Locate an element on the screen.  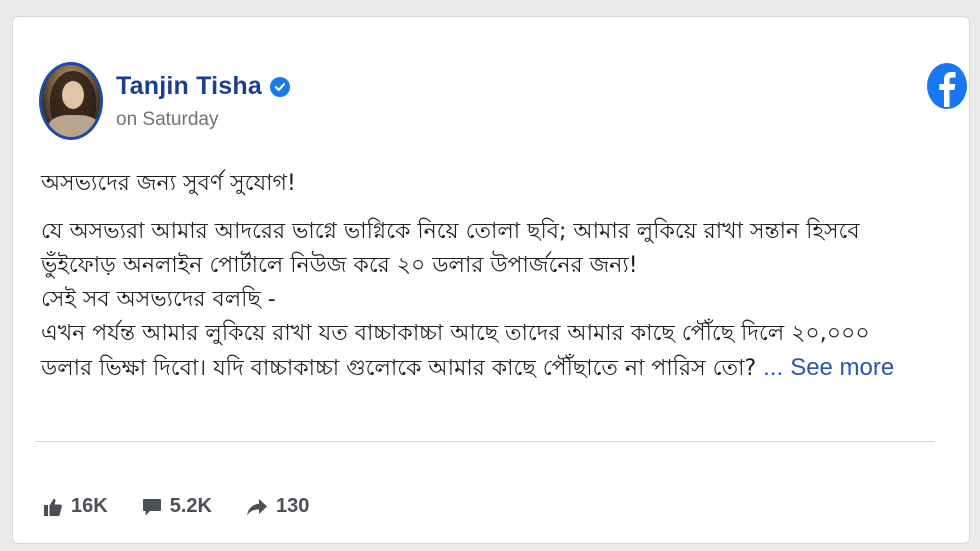
see-more-link: See more is located at coordinates (842, 367).